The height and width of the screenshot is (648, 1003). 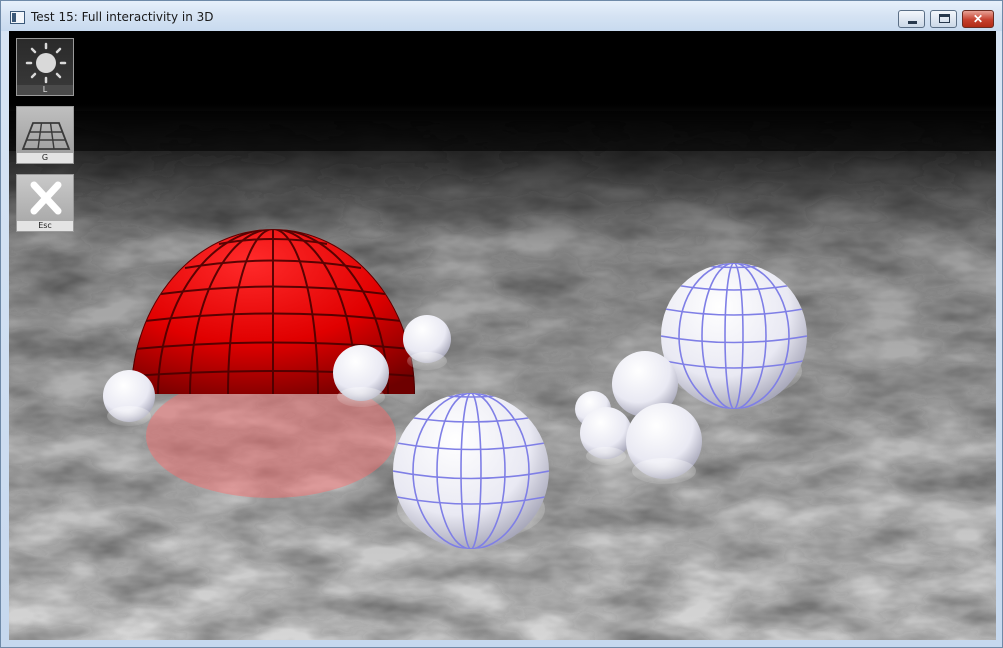 I want to click on grid-plane-icon, so click(x=46, y=136).